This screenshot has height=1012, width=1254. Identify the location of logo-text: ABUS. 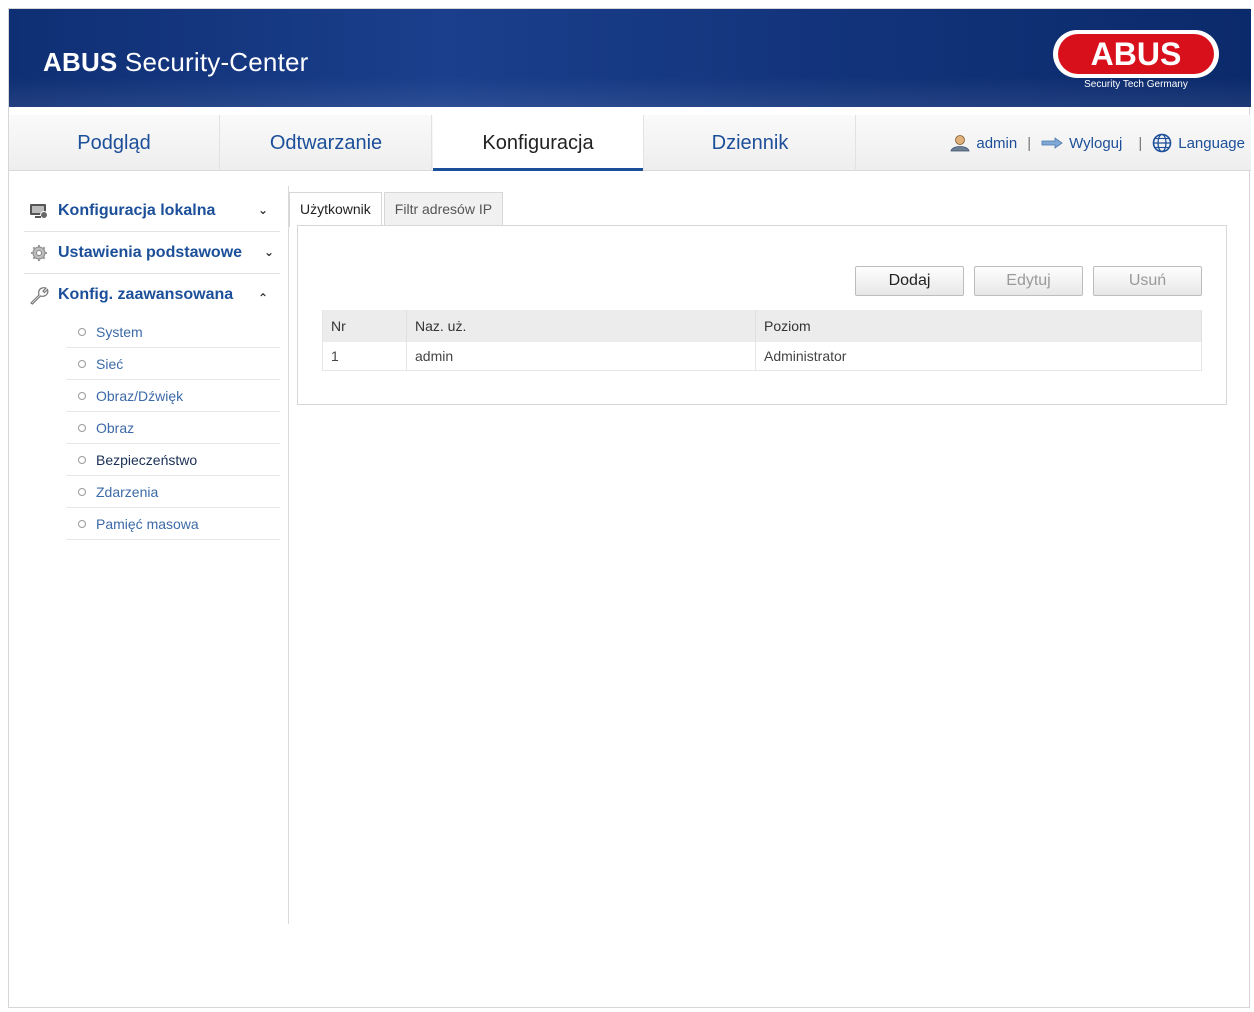
(1136, 54).